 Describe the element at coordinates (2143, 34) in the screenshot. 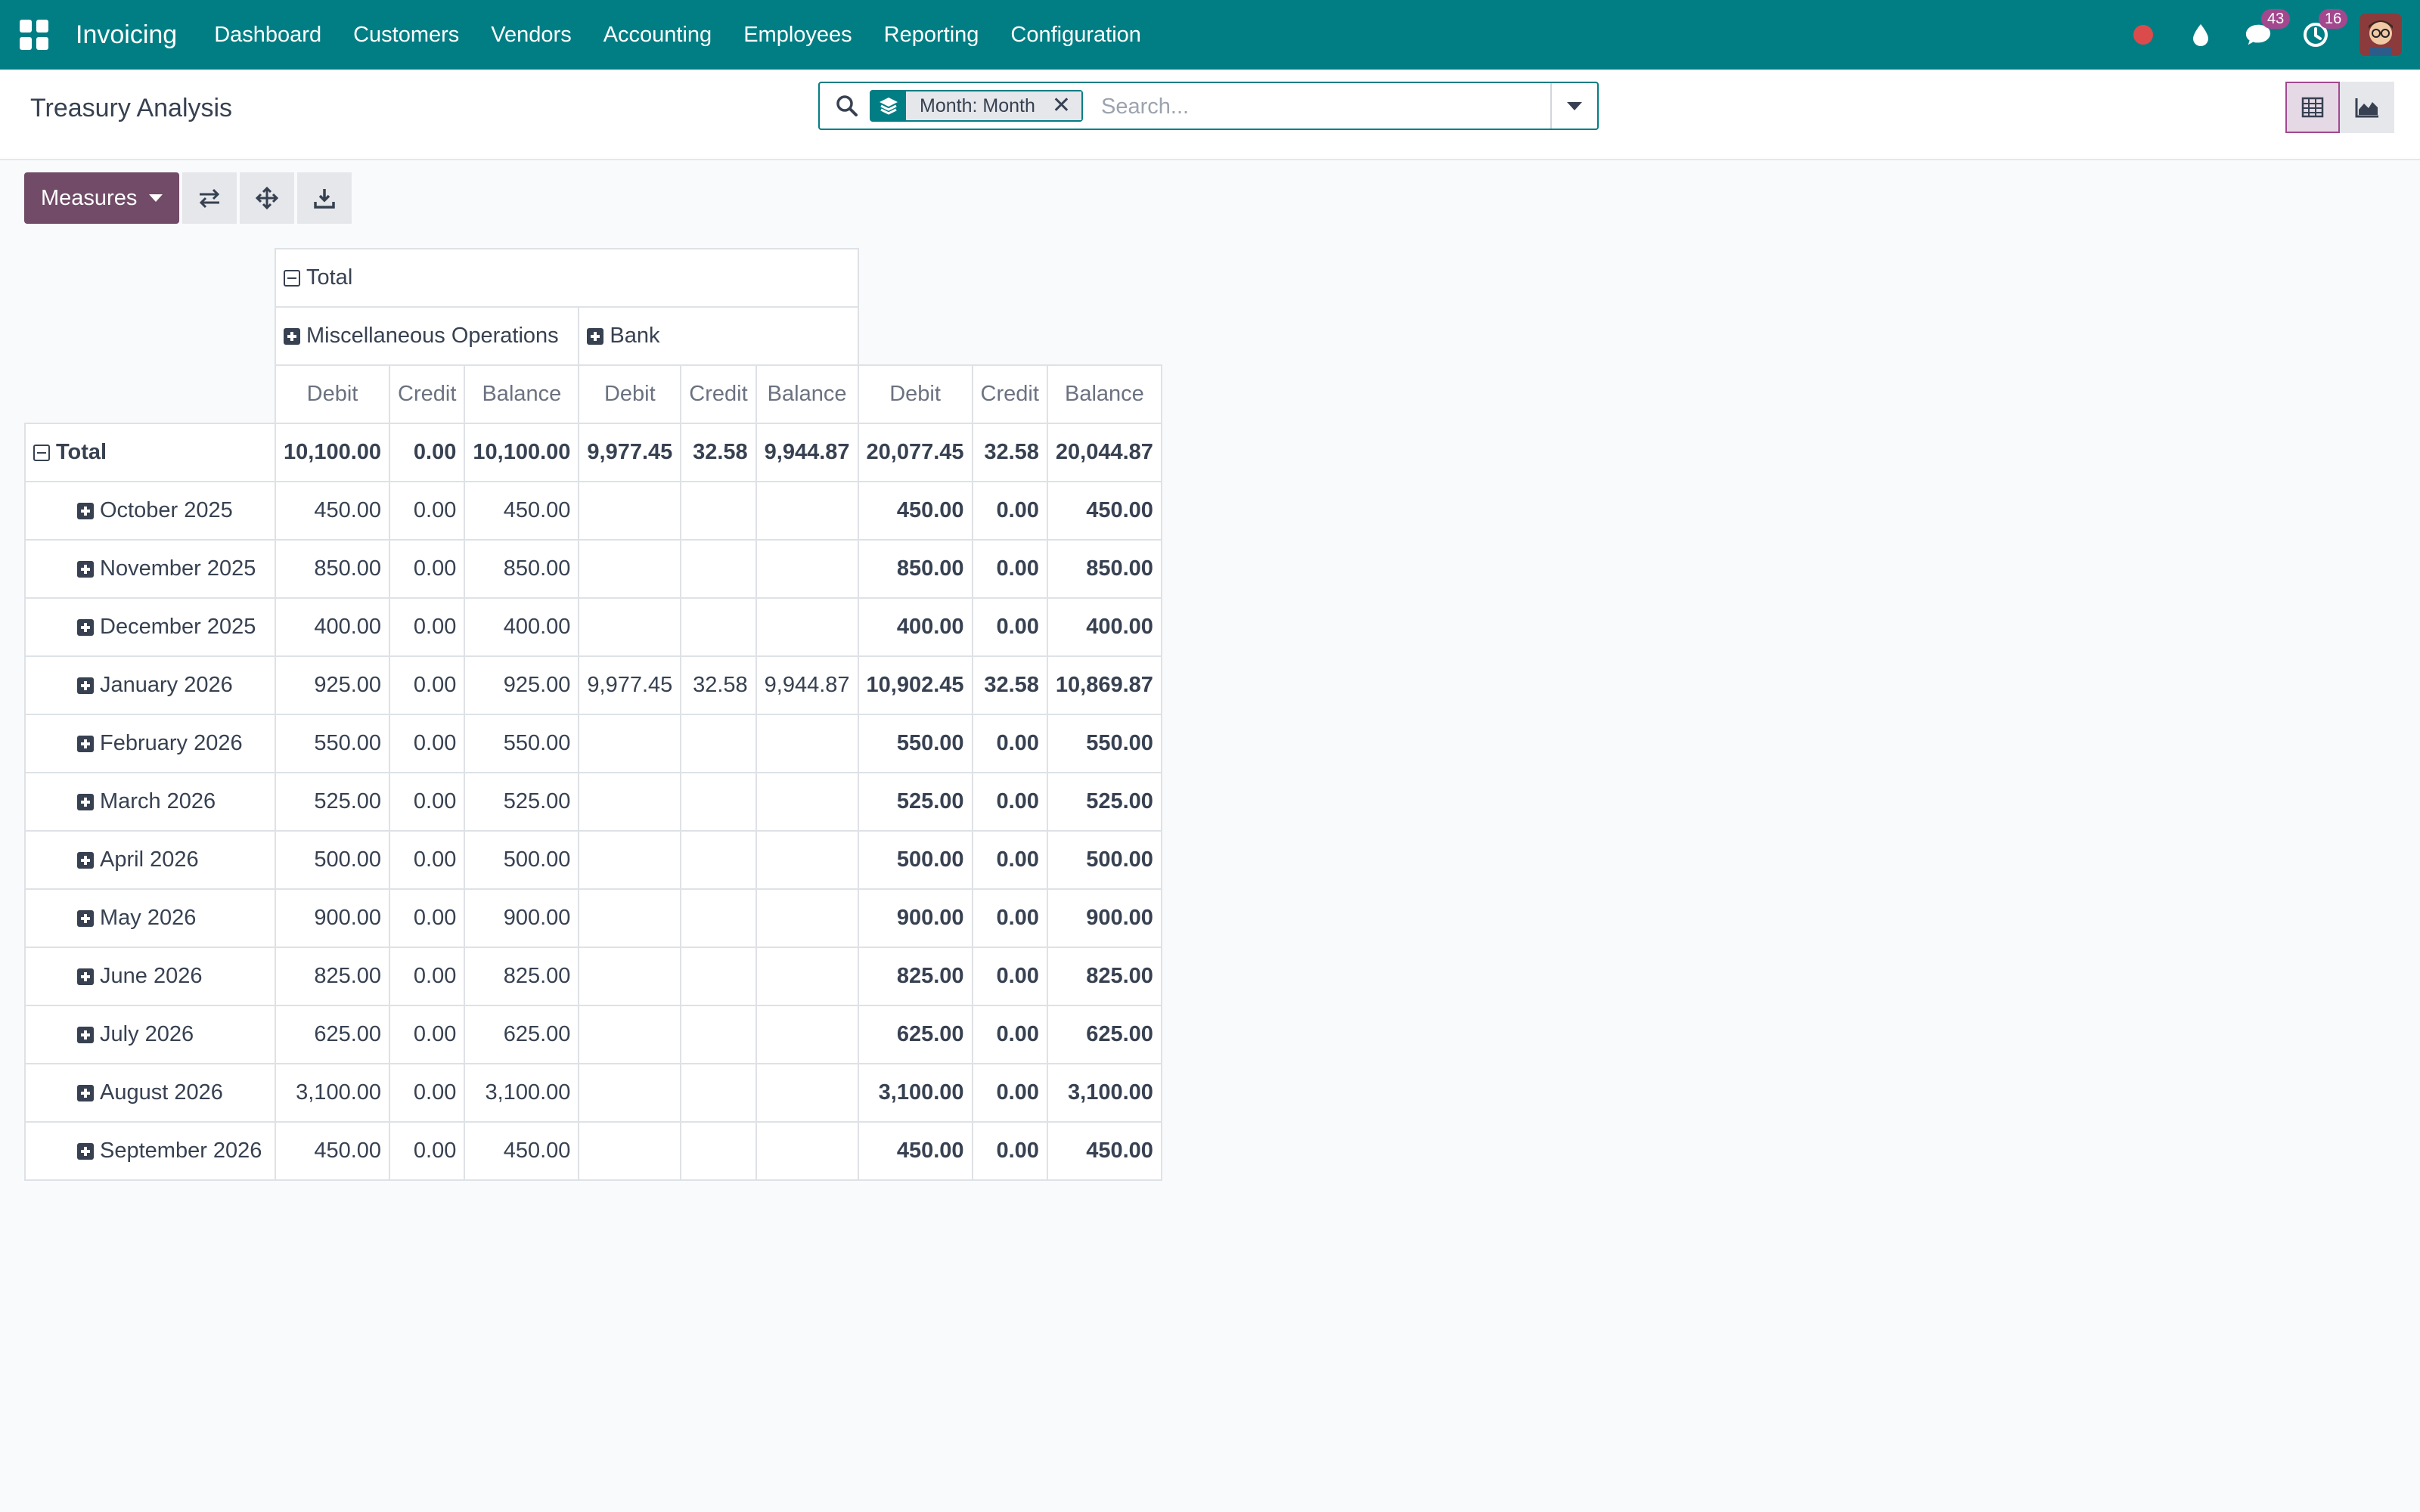

I see `recording-icon` at that location.